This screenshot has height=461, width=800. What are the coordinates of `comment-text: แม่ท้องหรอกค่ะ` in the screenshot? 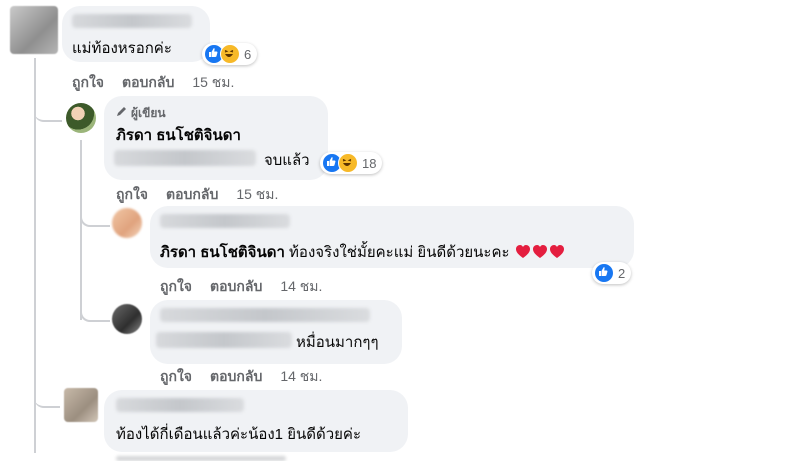 It's located at (122, 48).